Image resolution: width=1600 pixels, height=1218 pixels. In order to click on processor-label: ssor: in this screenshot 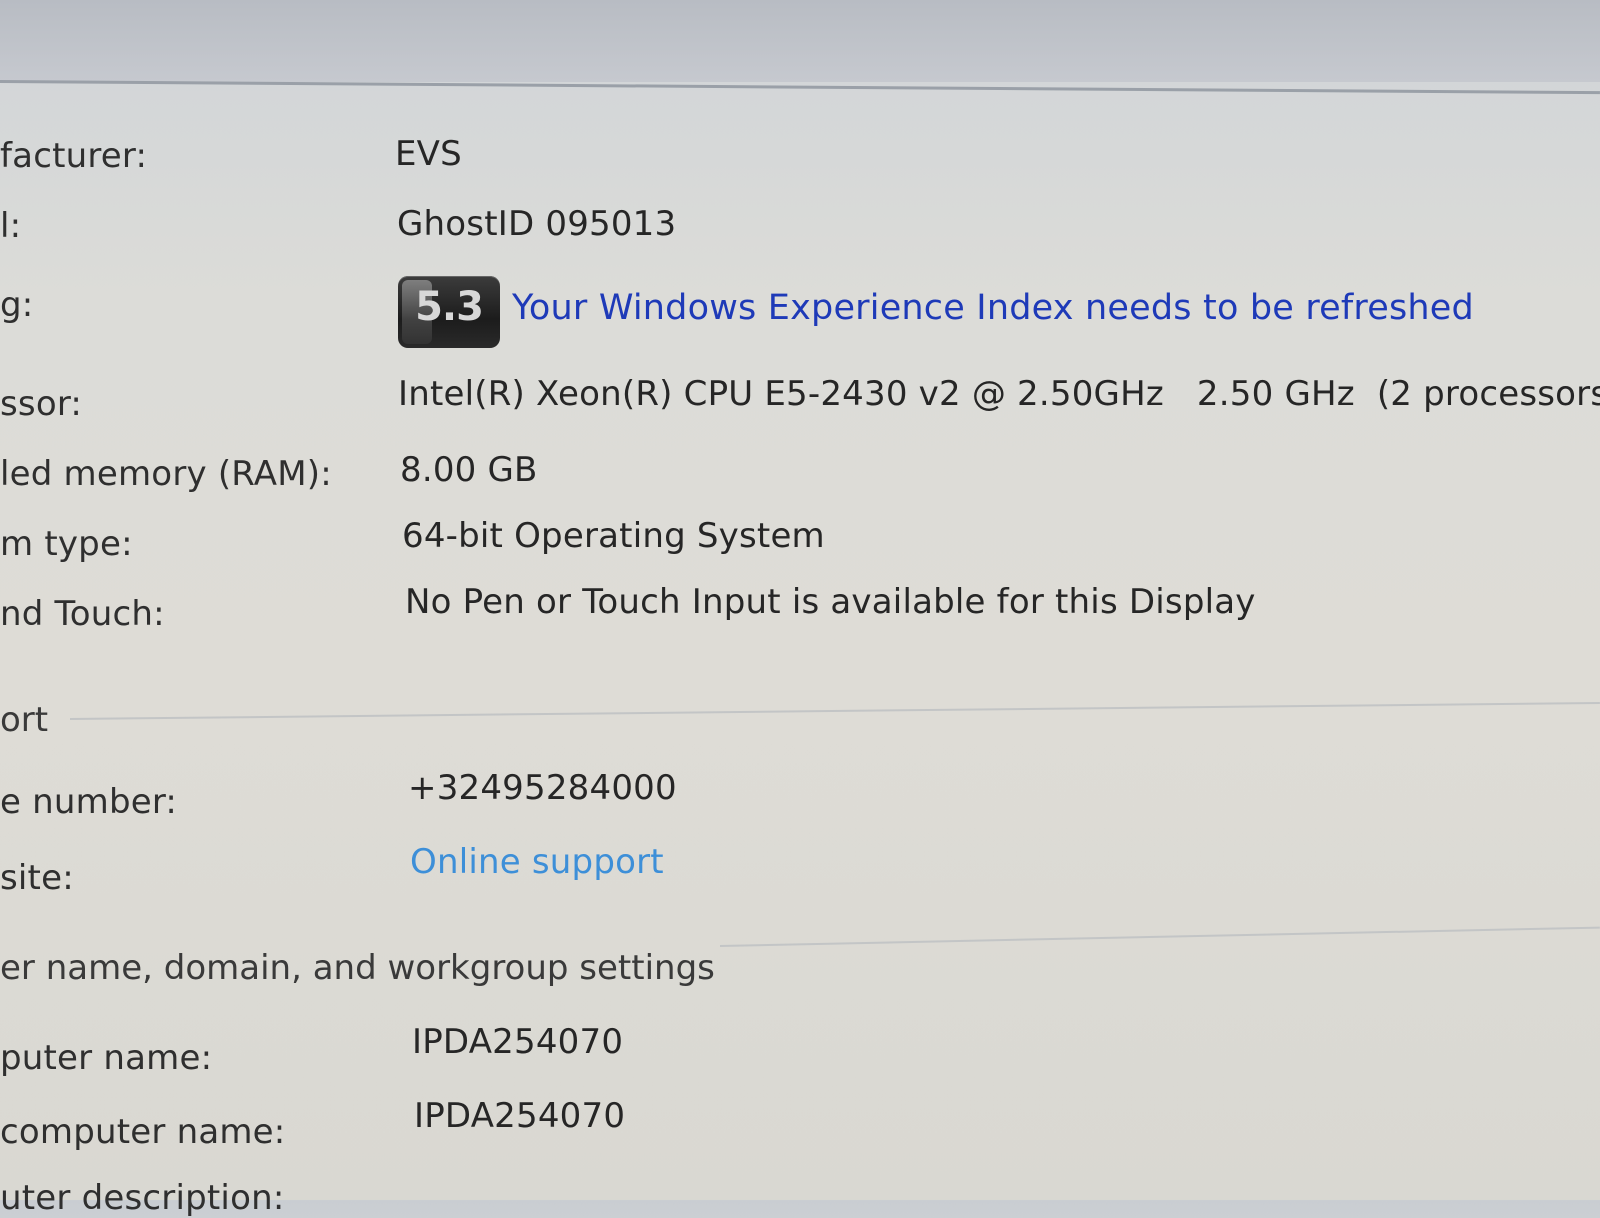, I will do `click(41, 404)`.